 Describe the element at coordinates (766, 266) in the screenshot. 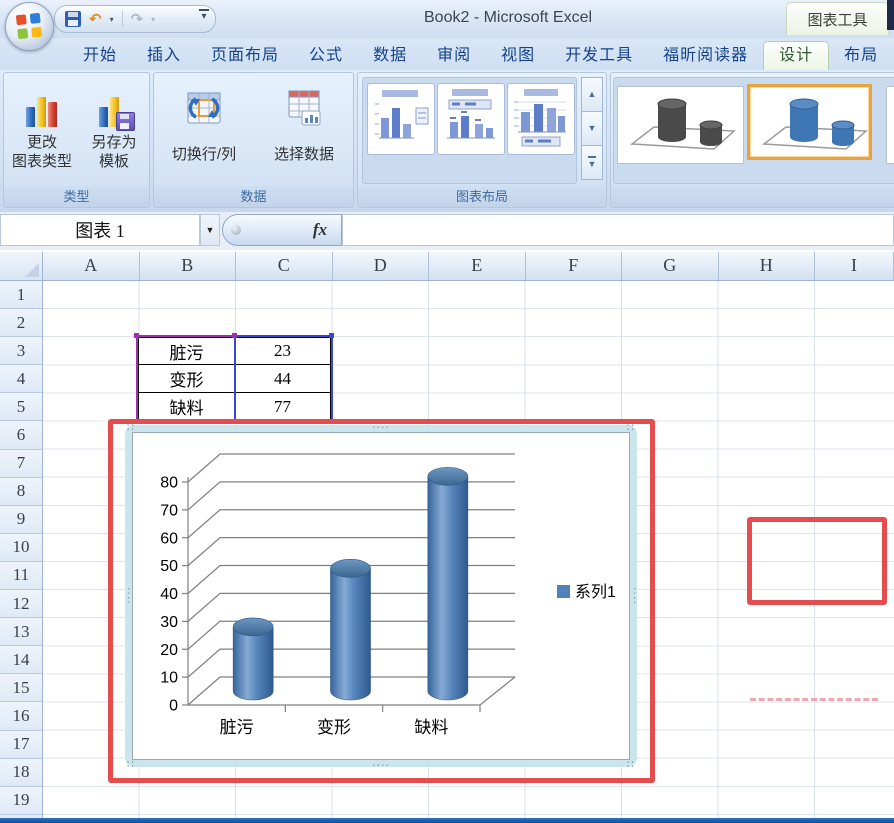

I see `column-header-H: H` at that location.